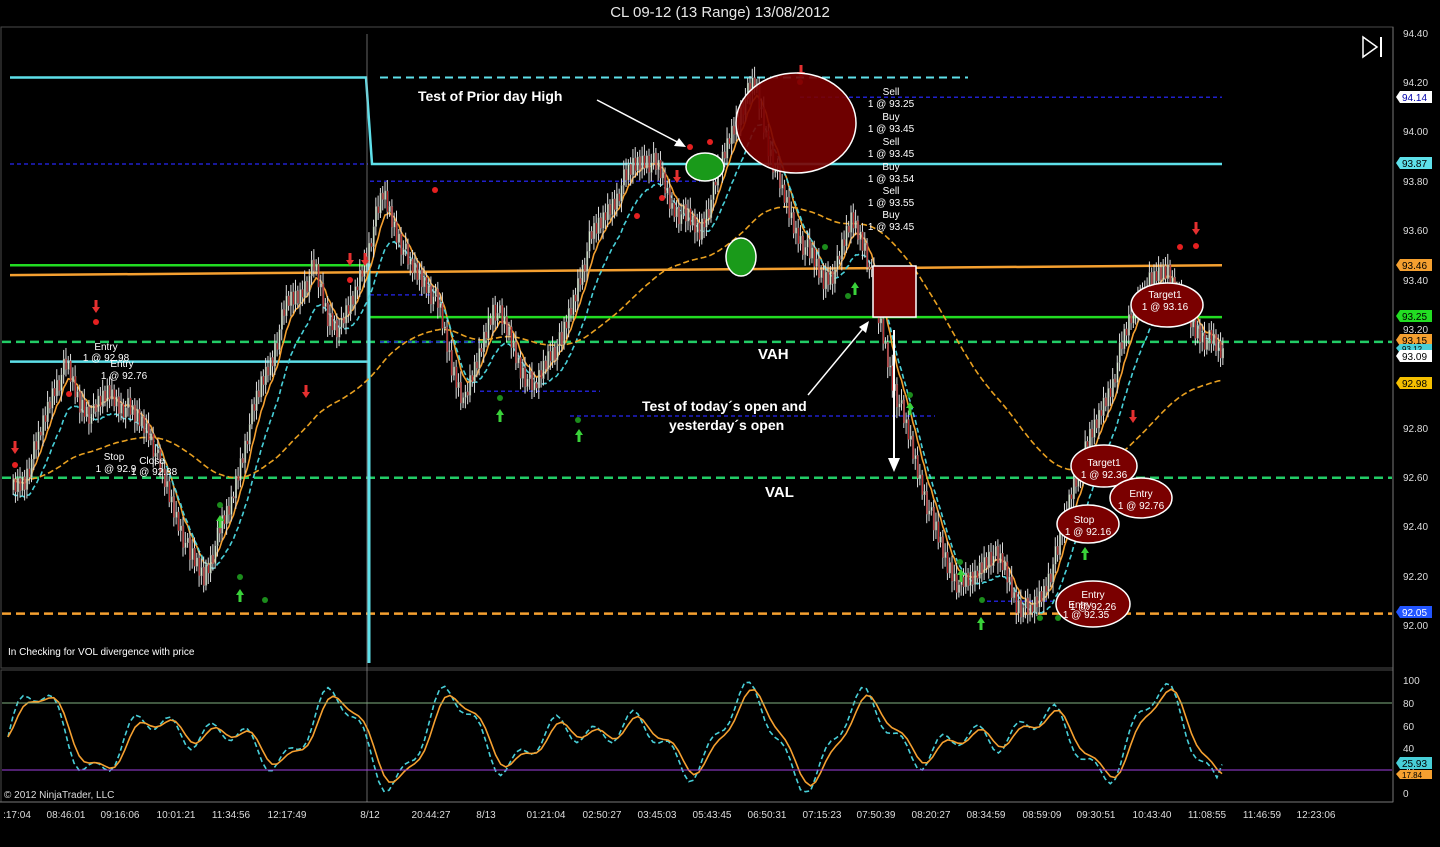 This screenshot has width=1440, height=847. Describe the element at coordinates (1415, 132) in the screenshot. I see `price-tick: 94.00` at that location.